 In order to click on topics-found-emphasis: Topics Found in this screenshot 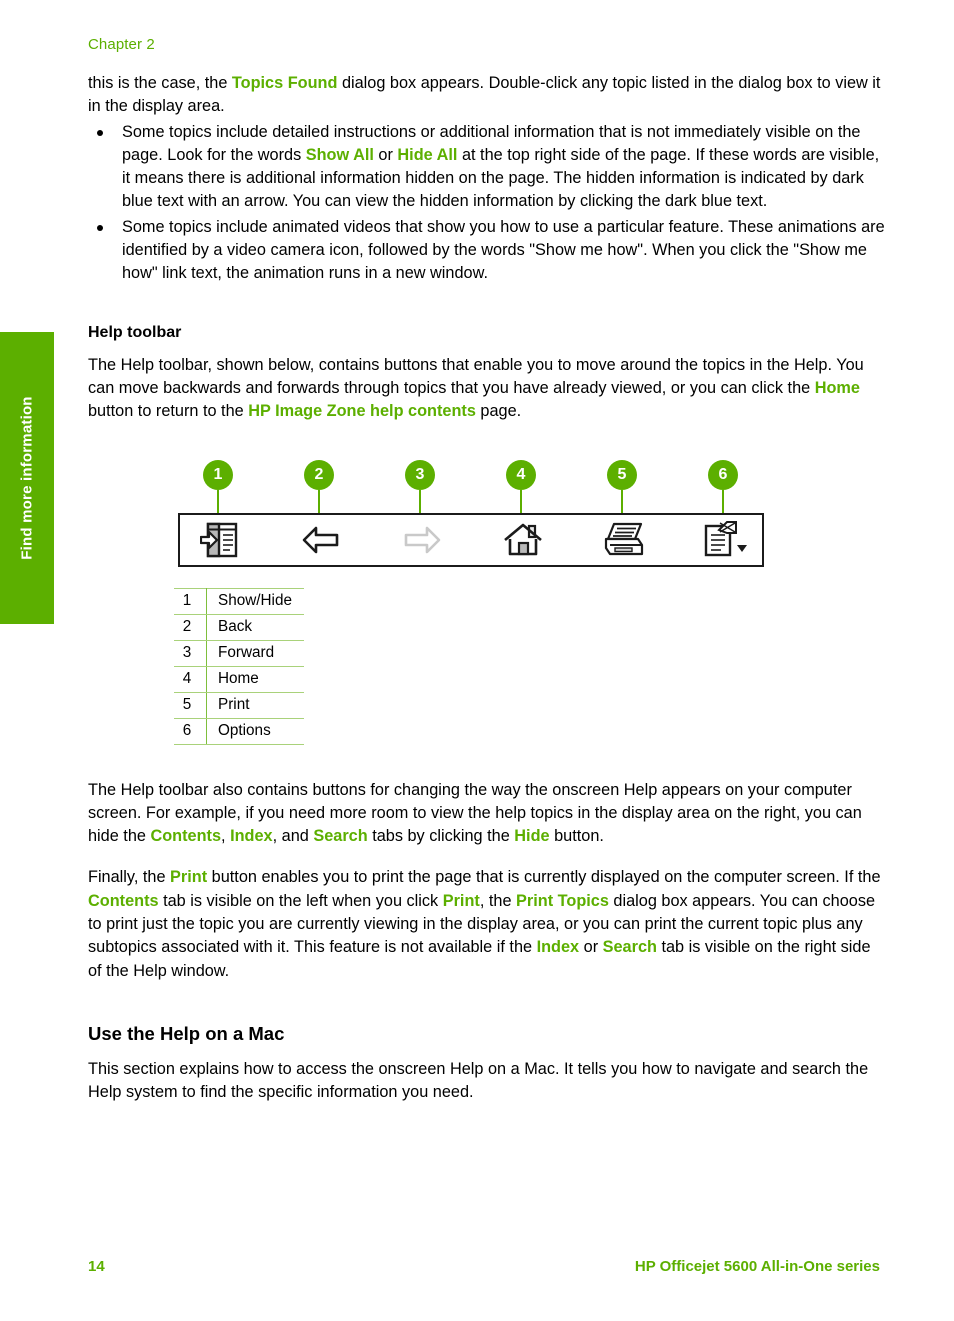, I will do `click(284, 83)`.